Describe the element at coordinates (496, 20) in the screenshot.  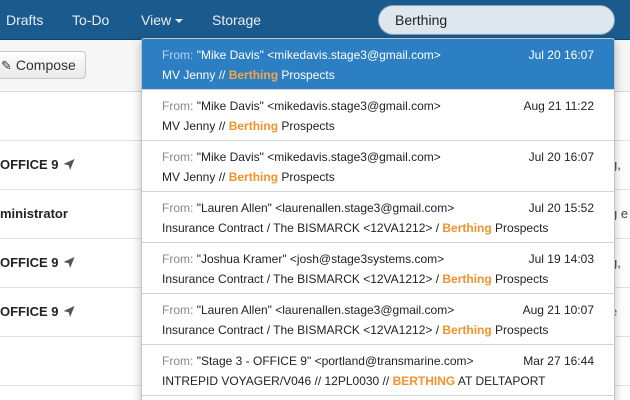
I see `search-input` at that location.